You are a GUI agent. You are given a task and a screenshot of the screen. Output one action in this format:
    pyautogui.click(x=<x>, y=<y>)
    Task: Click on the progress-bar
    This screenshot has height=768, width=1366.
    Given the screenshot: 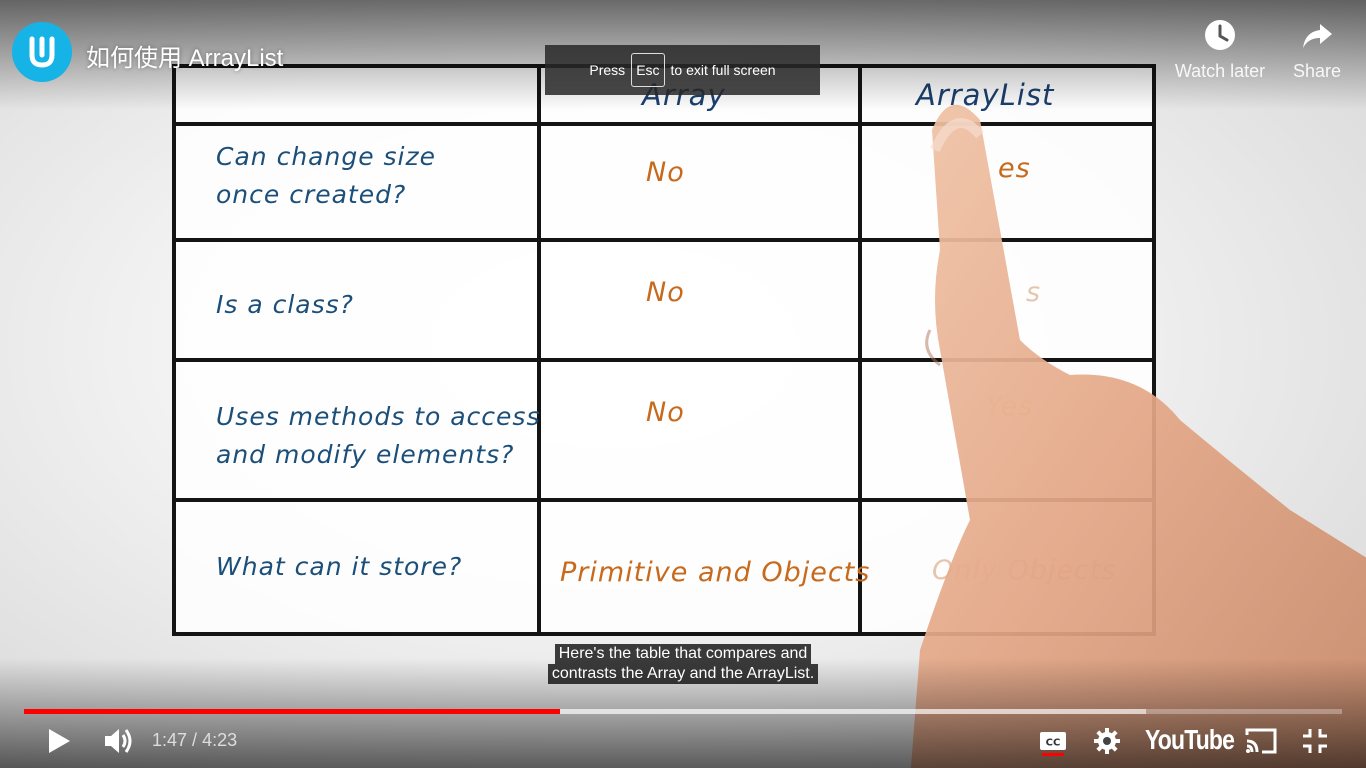 What is the action you would take?
    pyautogui.click(x=683, y=711)
    